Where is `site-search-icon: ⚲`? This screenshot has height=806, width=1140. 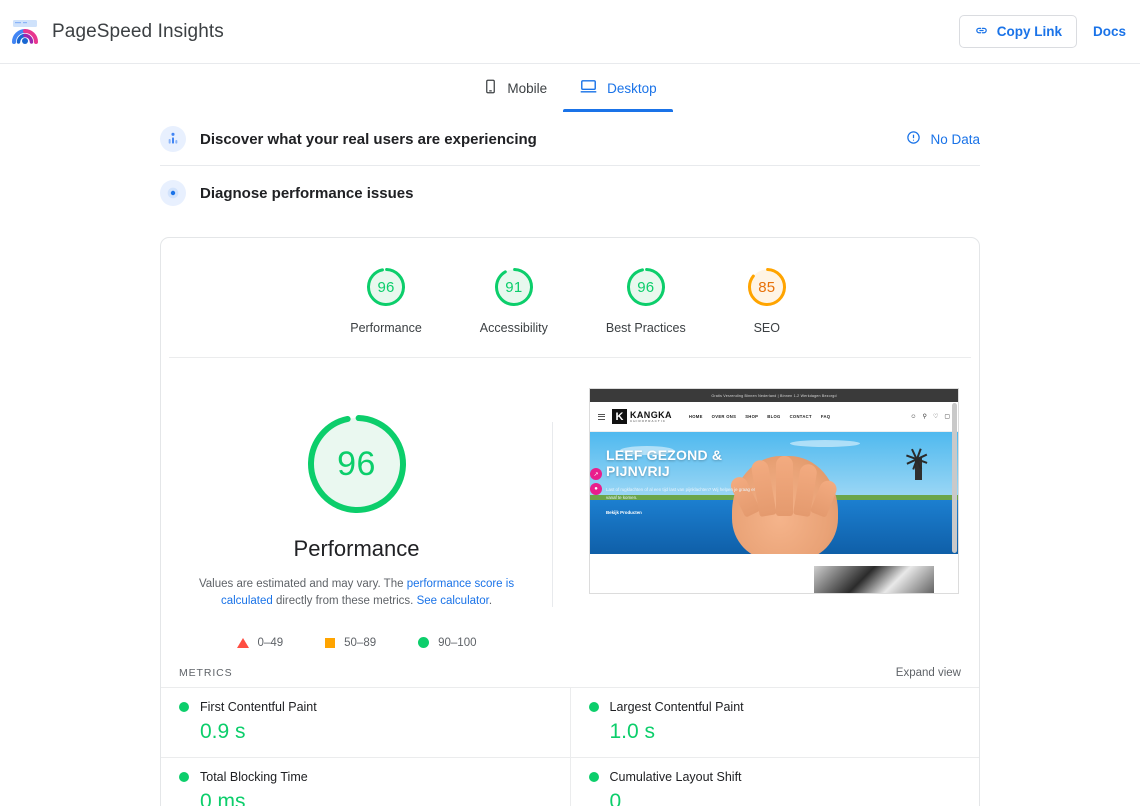
site-search-icon: ⚲ is located at coordinates (924, 417).